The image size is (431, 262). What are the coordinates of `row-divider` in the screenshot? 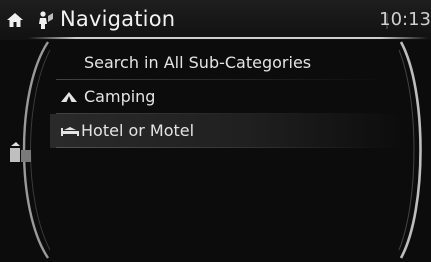 It's located at (221, 147).